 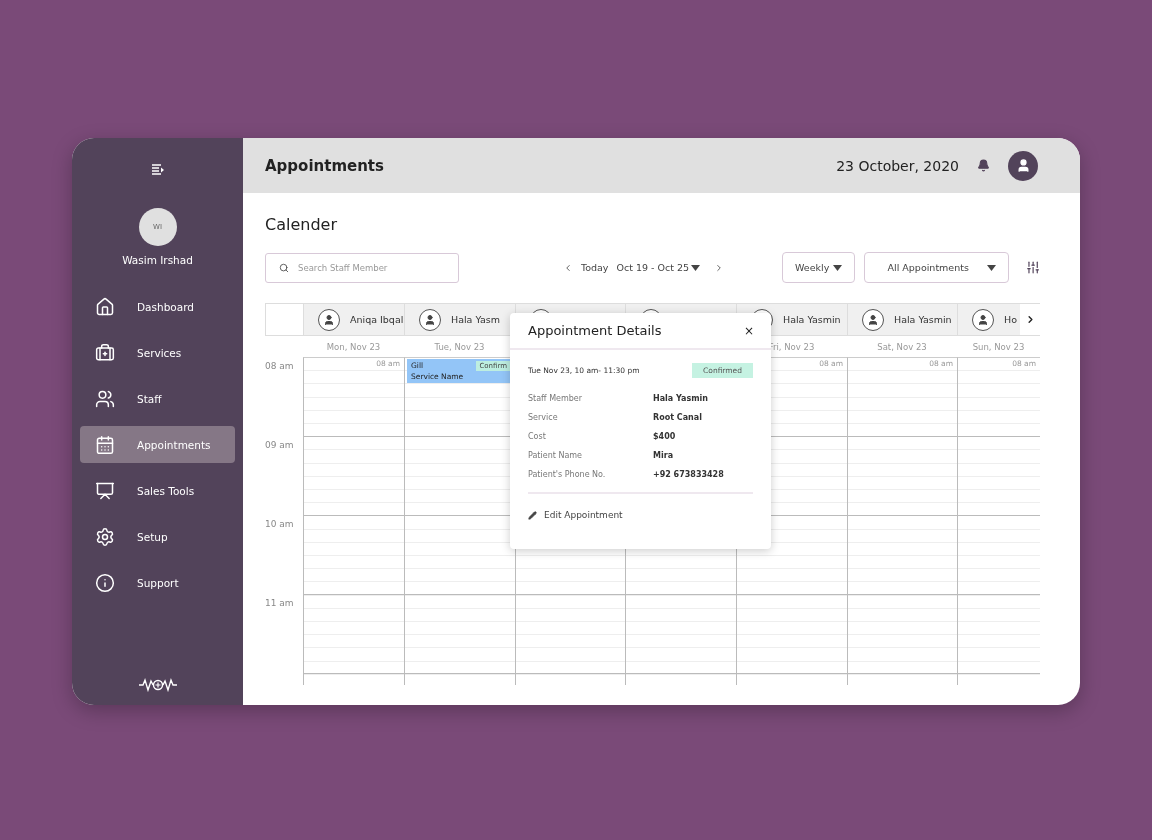 What do you see at coordinates (280, 603) in the screenshot?
I see `time-label: 11 am` at bounding box center [280, 603].